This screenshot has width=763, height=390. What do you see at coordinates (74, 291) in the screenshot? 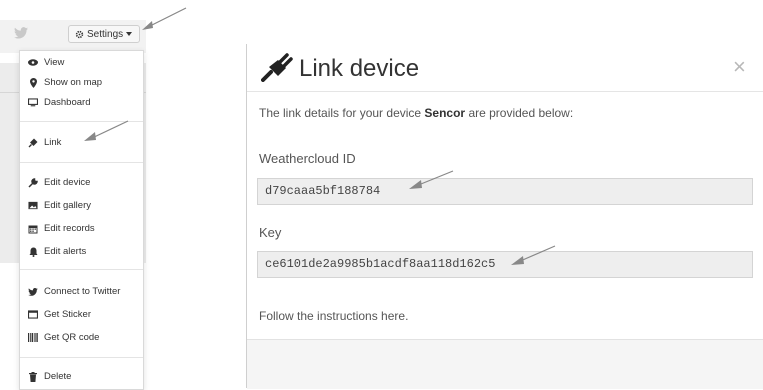
I see `menu-item-connect-twitter: Connect to Twitter` at bounding box center [74, 291].